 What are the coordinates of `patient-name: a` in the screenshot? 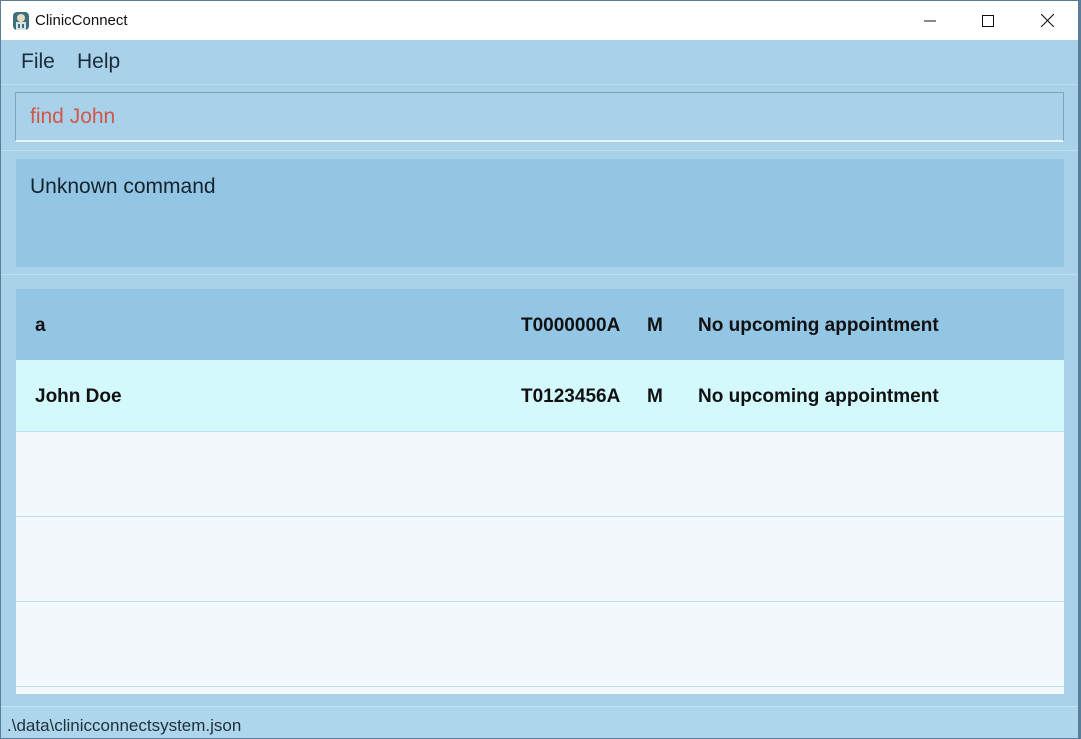 It's located at (40, 325).